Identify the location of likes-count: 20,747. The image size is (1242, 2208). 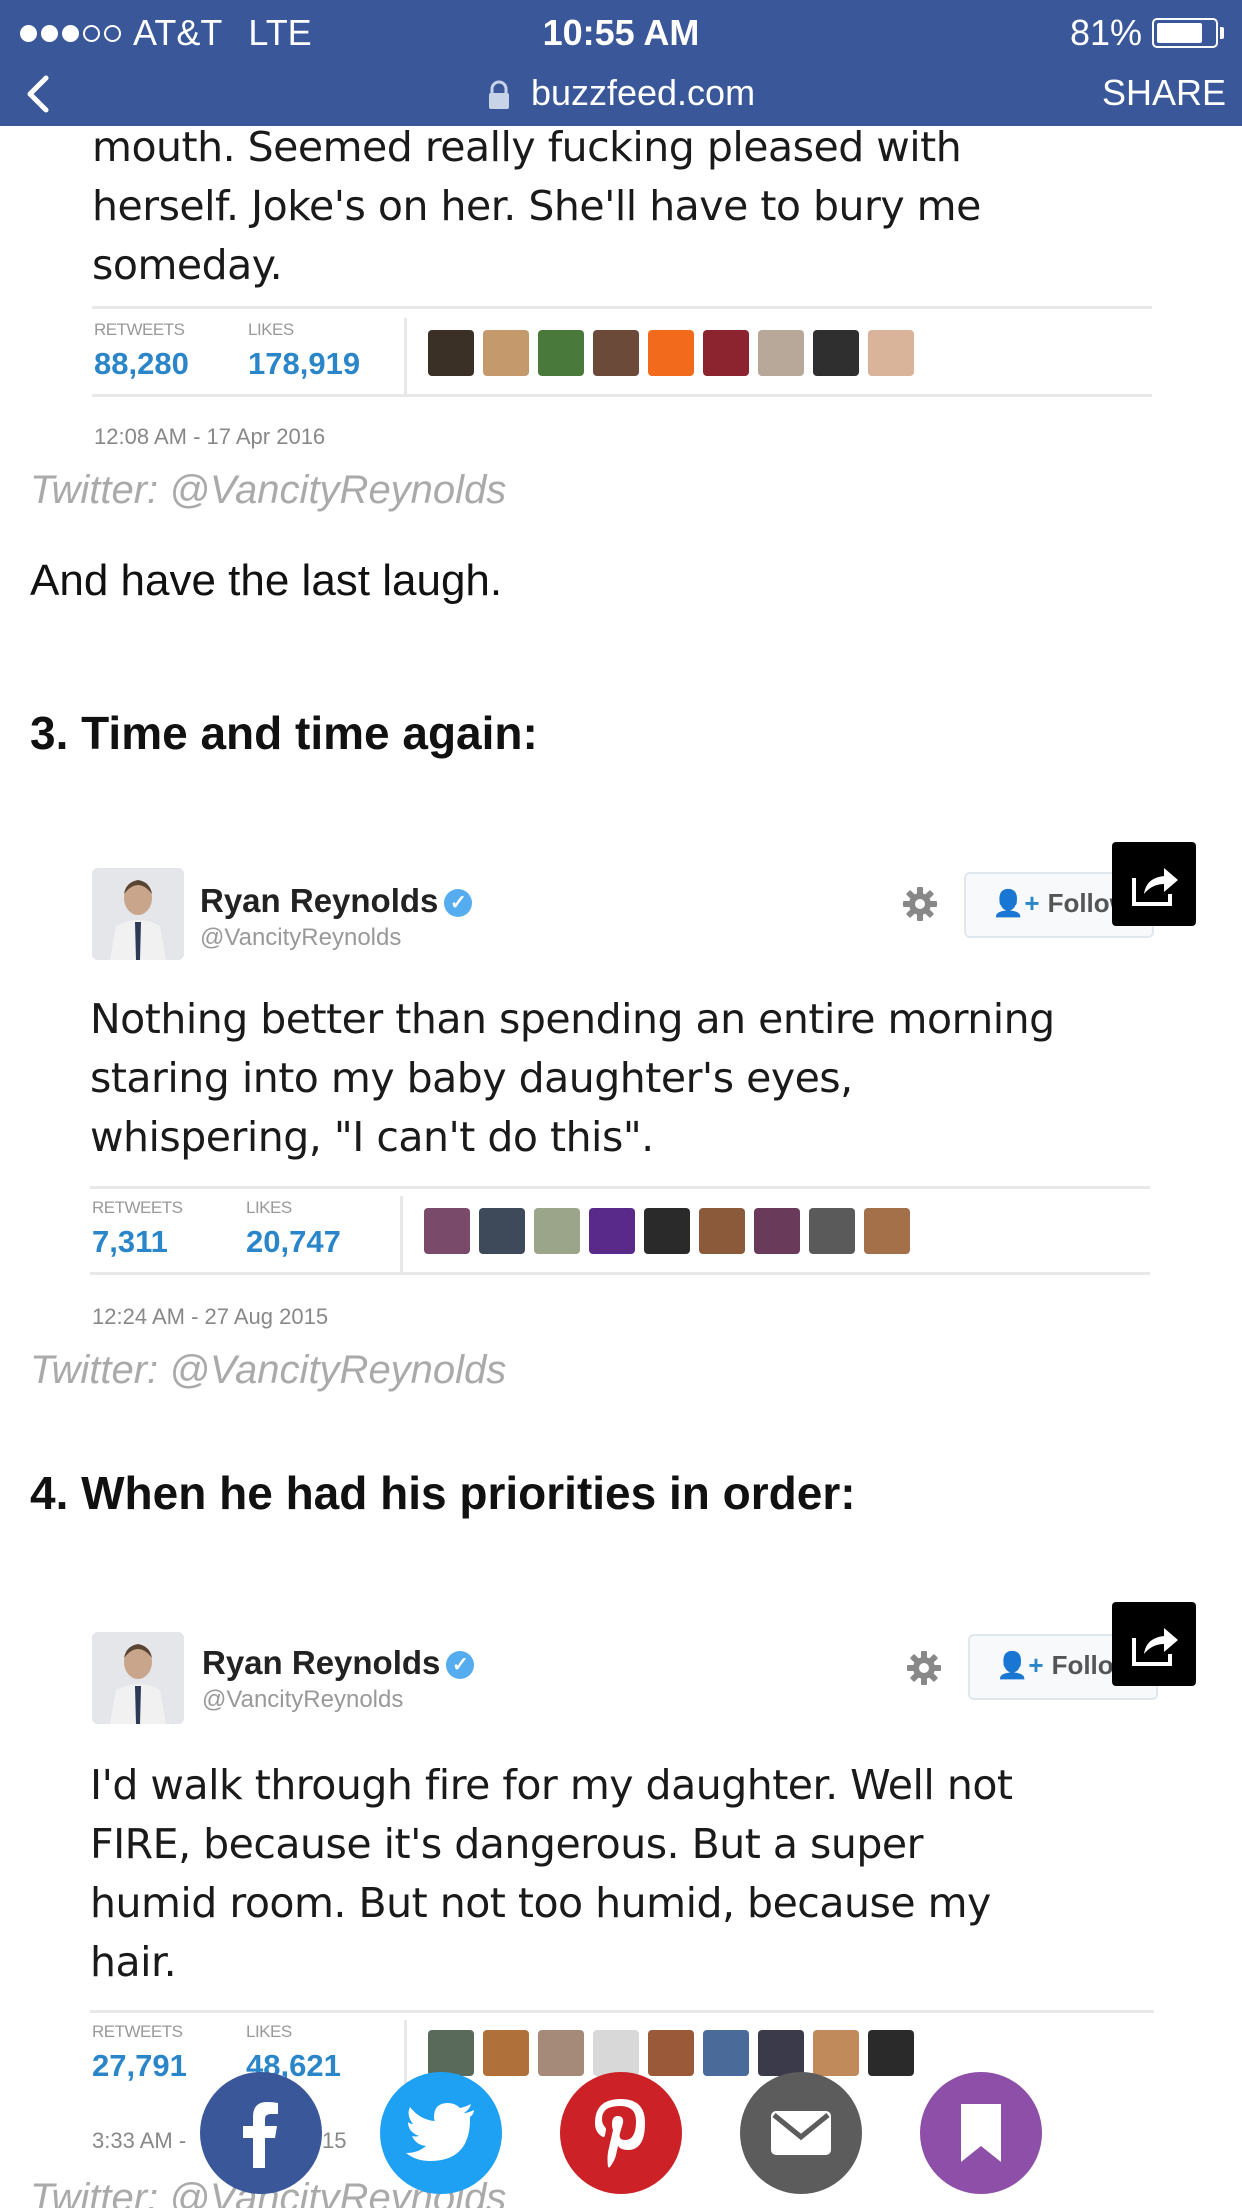
(293, 1242).